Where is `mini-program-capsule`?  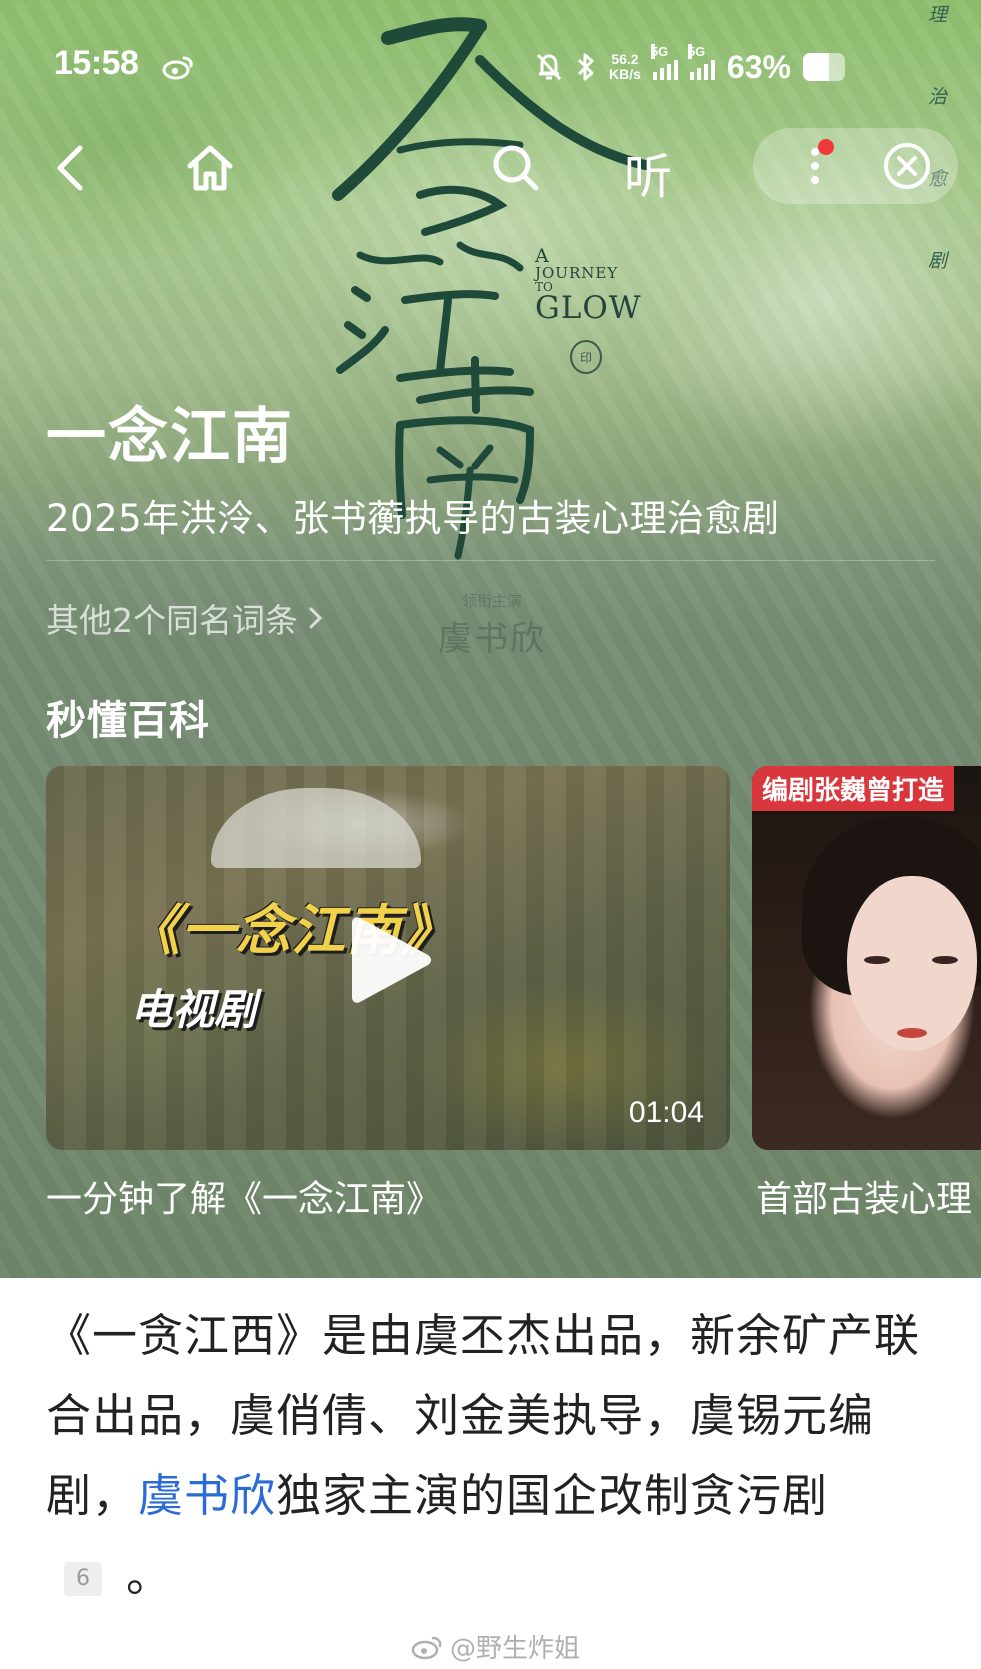 mini-program-capsule is located at coordinates (855, 166).